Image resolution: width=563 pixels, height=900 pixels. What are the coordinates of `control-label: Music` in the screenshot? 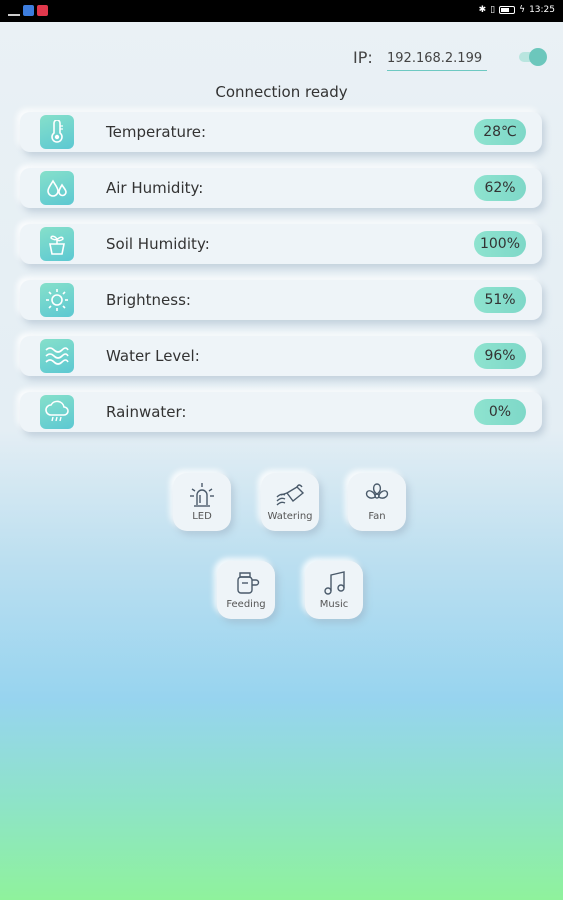 It's located at (334, 604).